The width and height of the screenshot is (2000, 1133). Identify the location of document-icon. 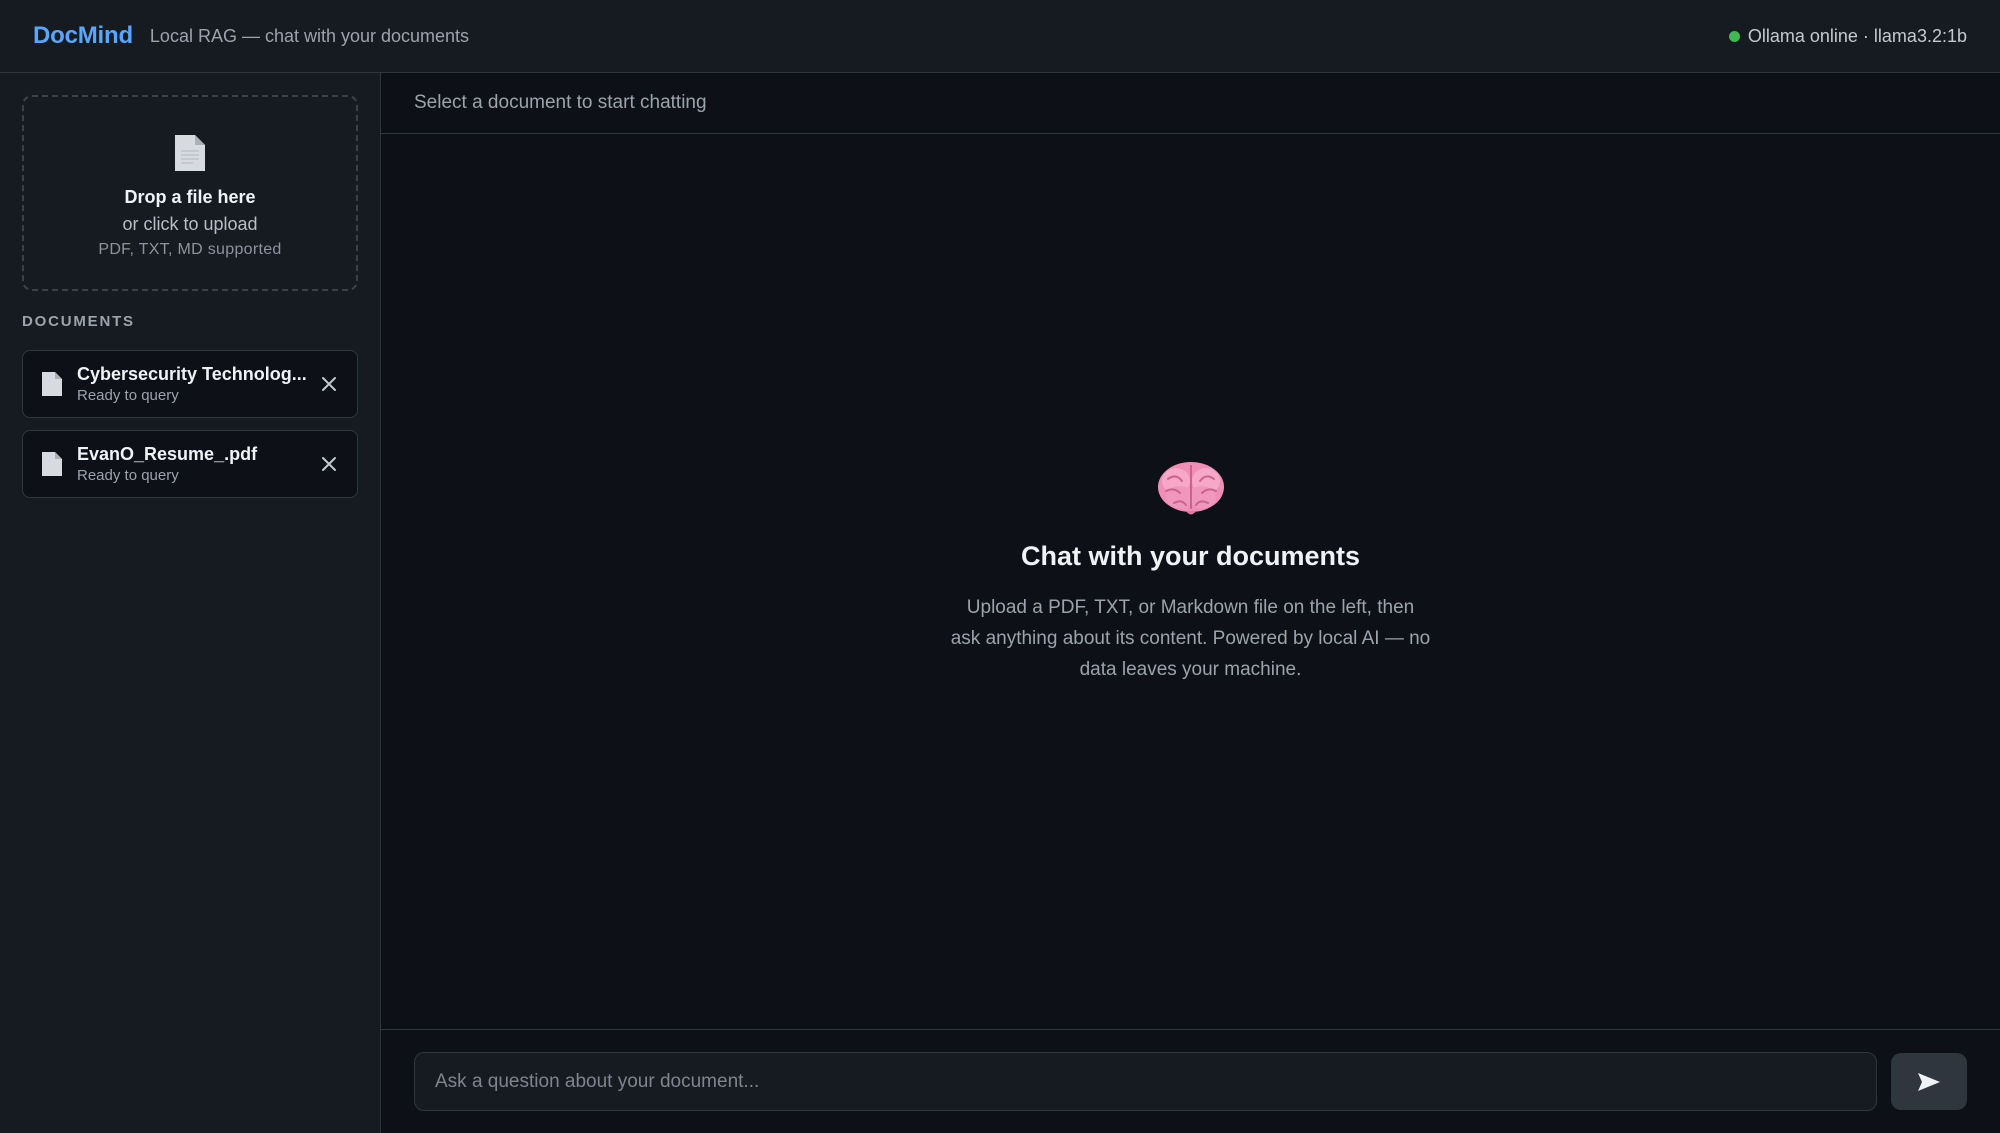
(190, 153).